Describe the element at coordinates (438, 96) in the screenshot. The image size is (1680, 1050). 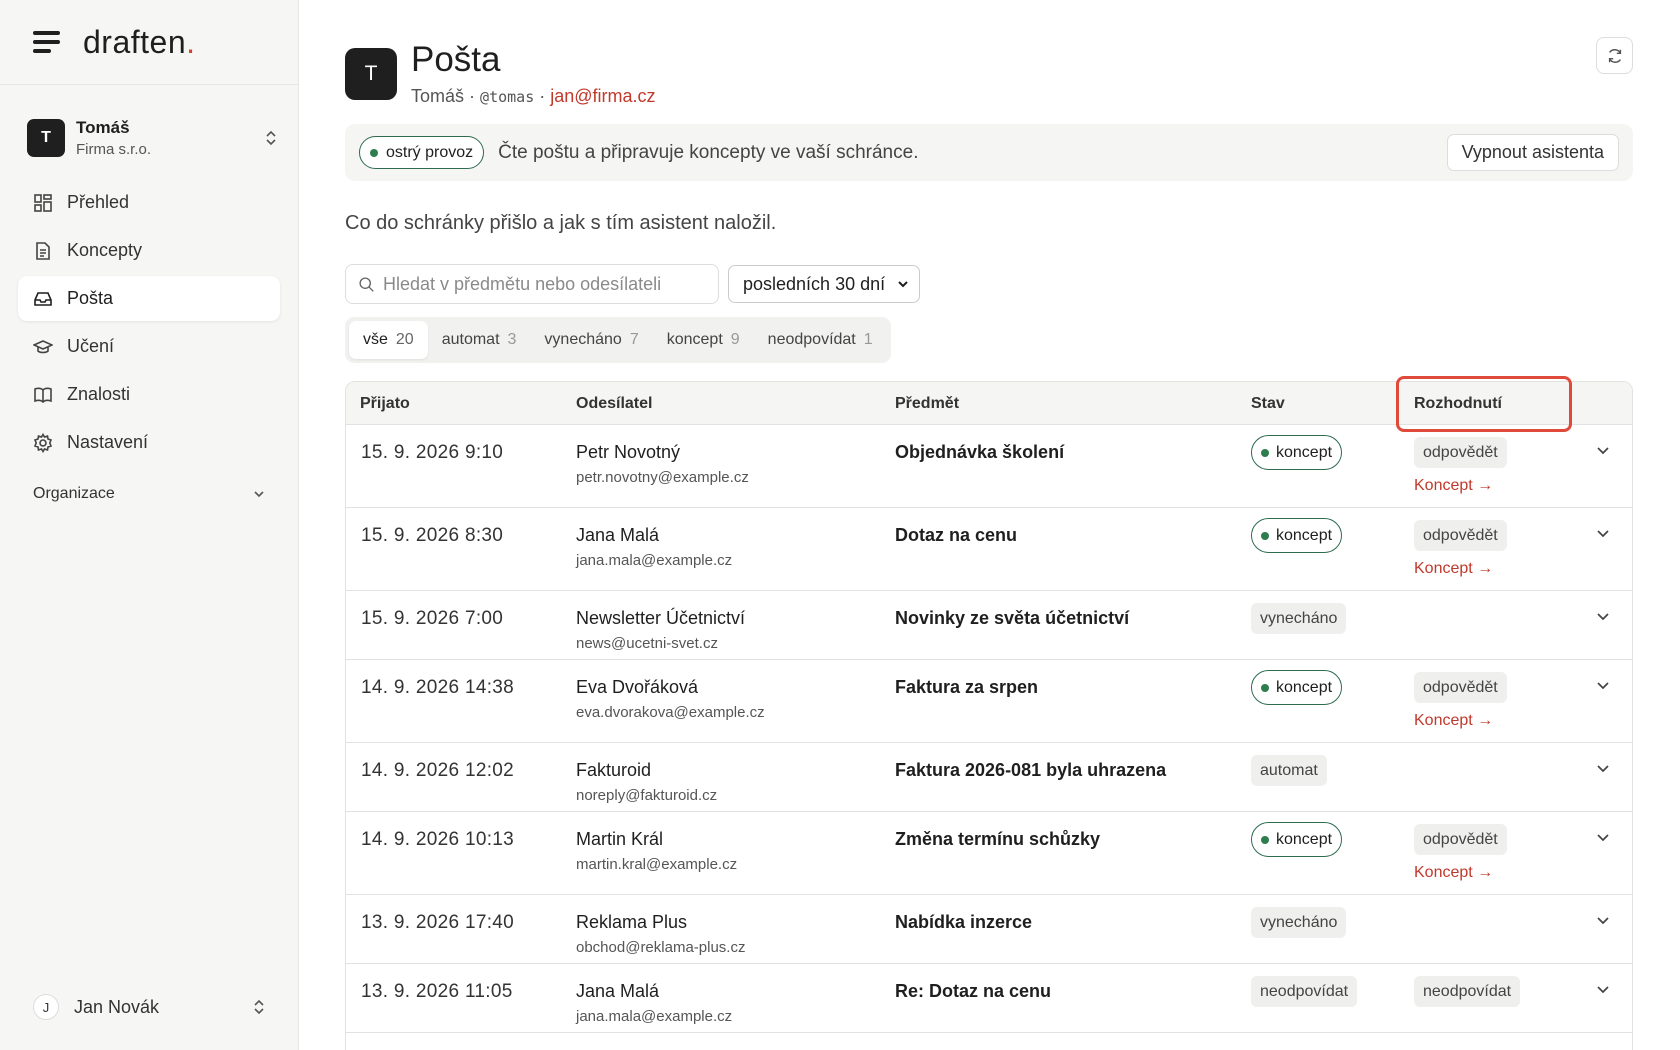
I see `mailbox-owner: Tomáš` at that location.